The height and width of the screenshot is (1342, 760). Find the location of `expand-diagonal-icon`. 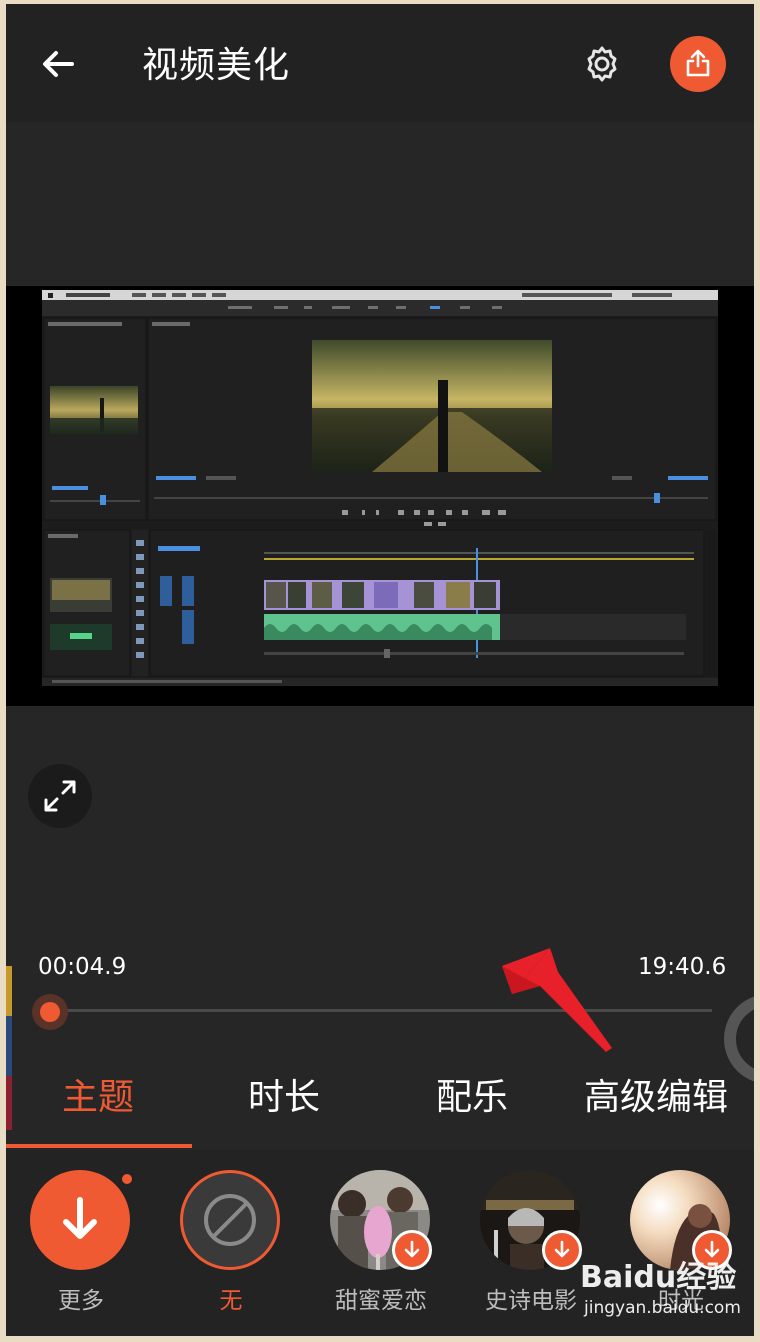

expand-diagonal-icon is located at coordinates (60, 796).